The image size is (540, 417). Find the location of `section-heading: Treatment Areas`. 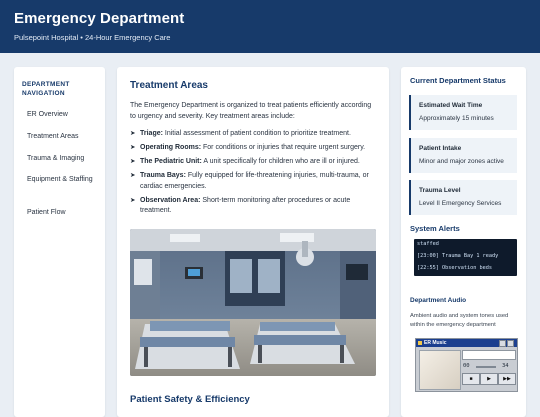

section-heading: Treatment Areas is located at coordinates (169, 85).